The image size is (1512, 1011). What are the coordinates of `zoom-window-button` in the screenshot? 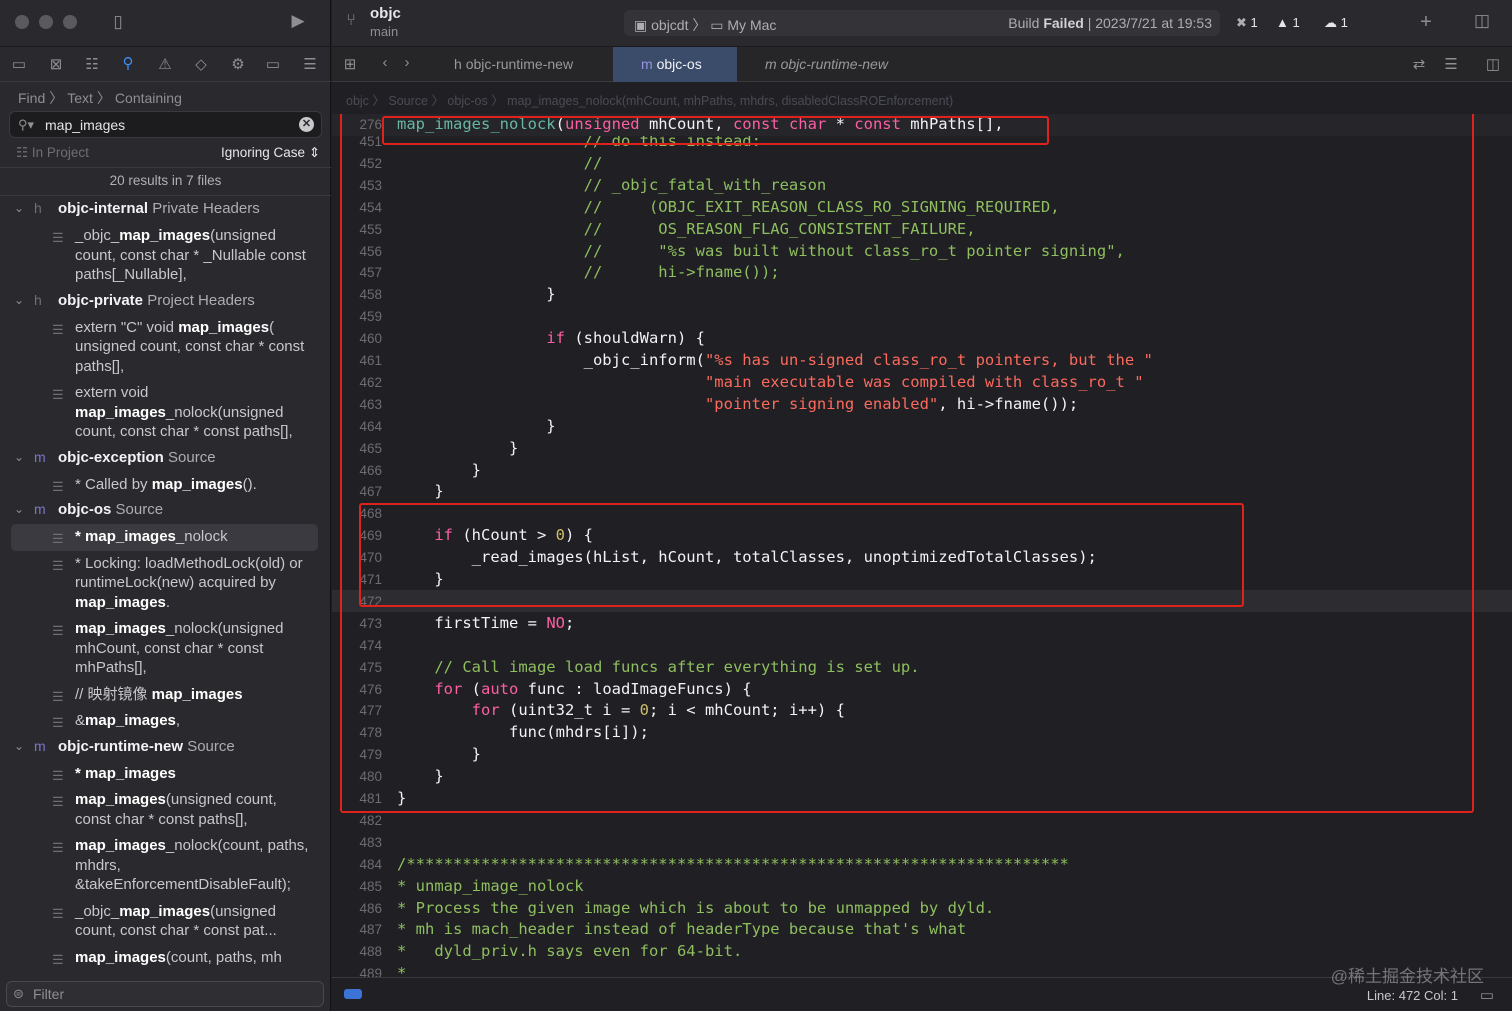 It's located at (70, 22).